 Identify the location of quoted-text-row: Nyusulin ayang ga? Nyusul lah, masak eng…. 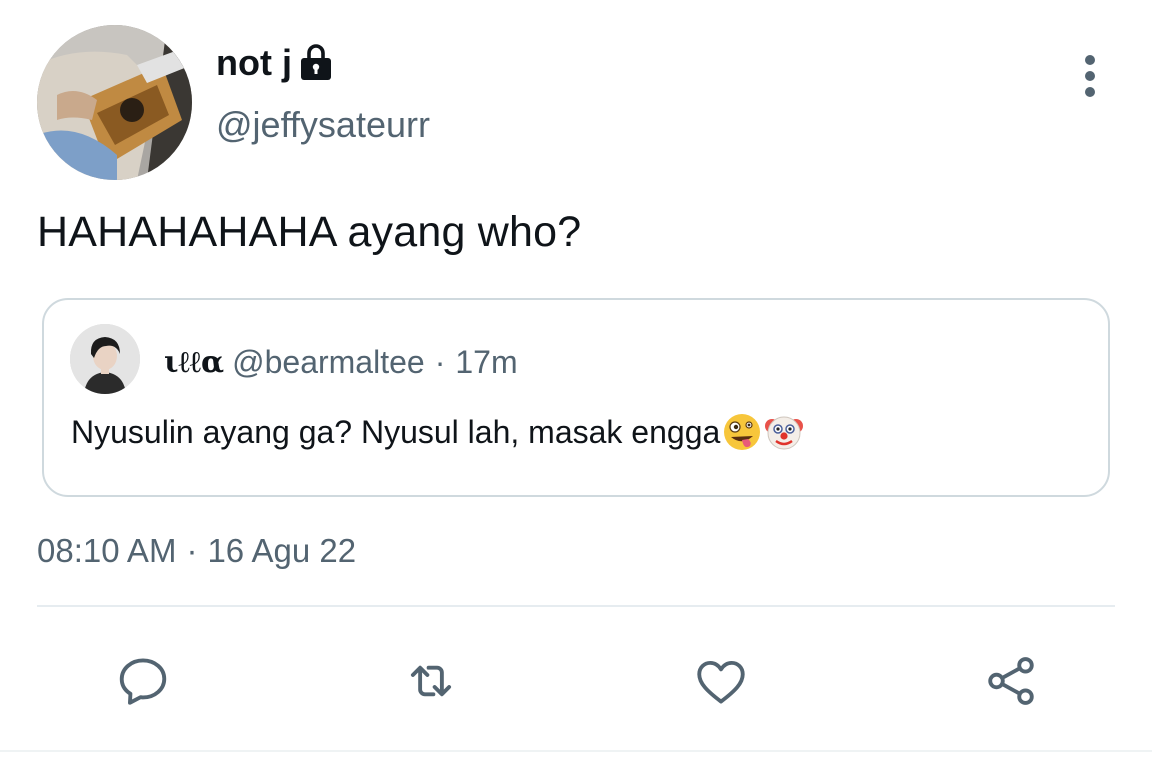
(437, 432).